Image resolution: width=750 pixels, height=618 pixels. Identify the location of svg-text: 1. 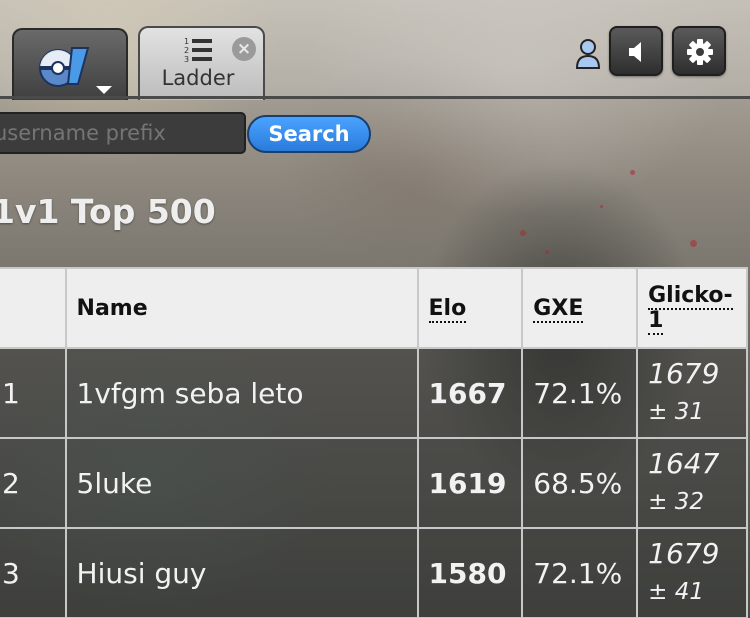
(186, 41).